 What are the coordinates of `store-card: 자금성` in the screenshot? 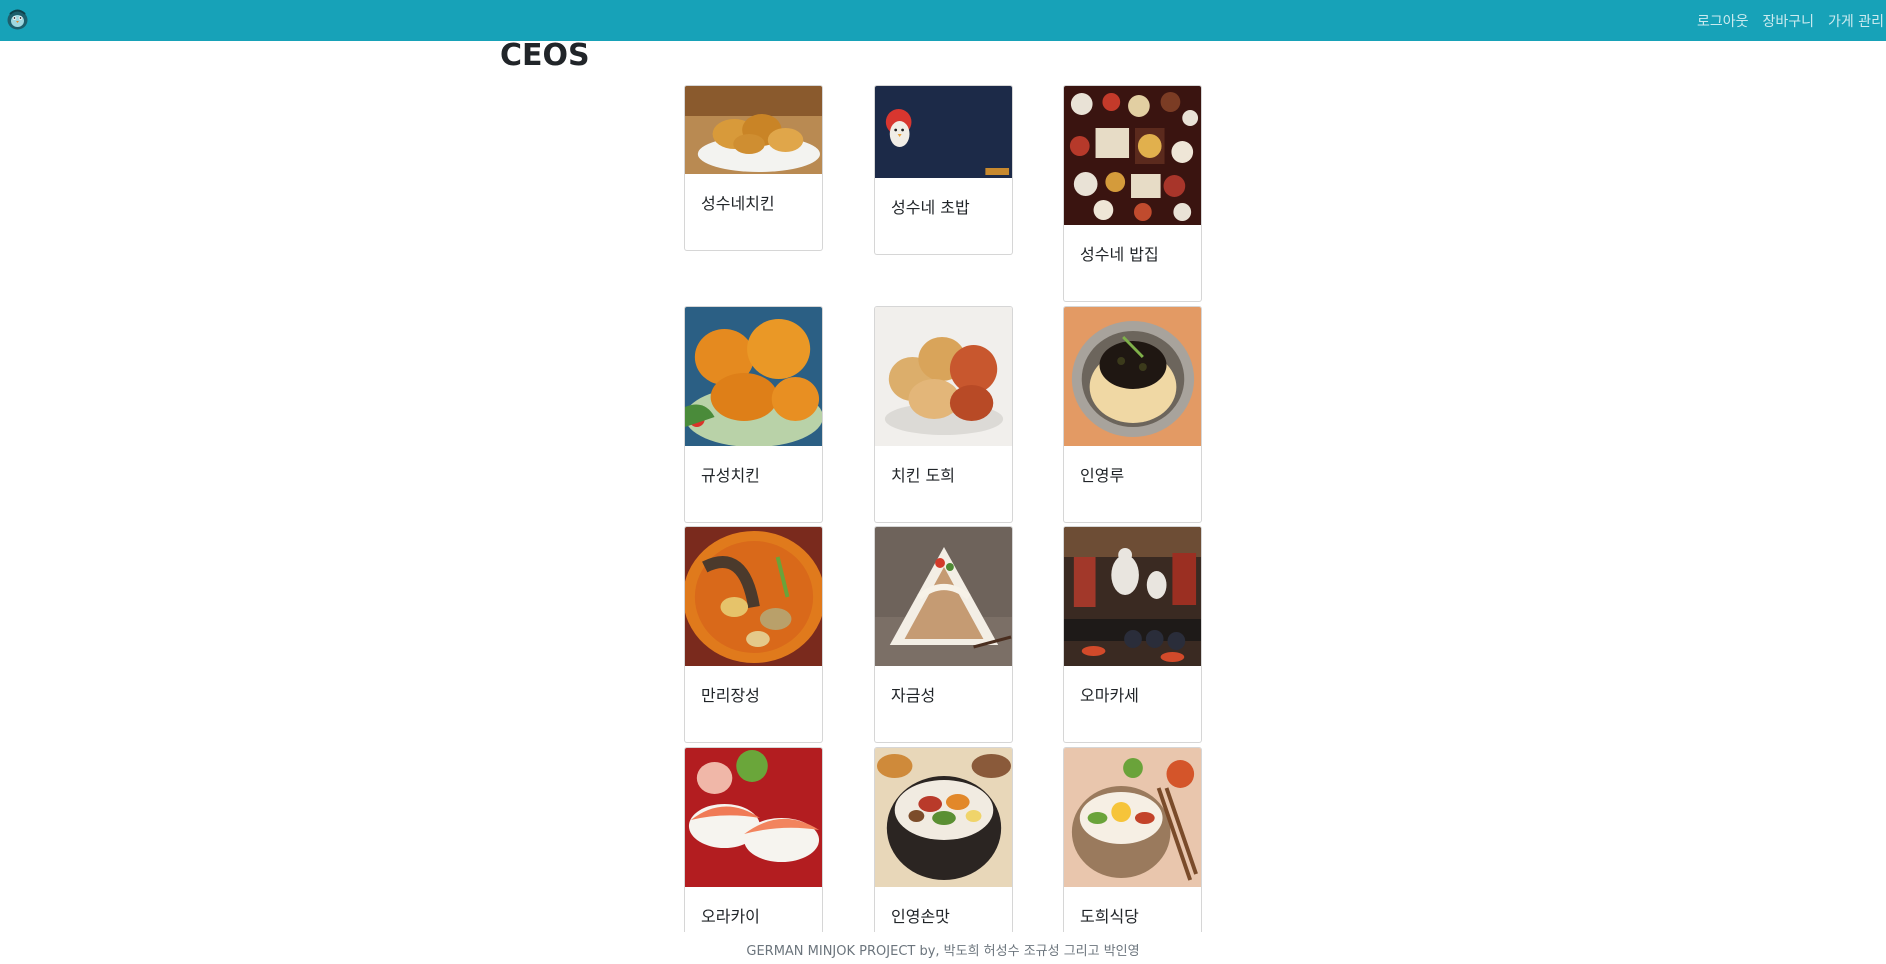 It's located at (943, 634).